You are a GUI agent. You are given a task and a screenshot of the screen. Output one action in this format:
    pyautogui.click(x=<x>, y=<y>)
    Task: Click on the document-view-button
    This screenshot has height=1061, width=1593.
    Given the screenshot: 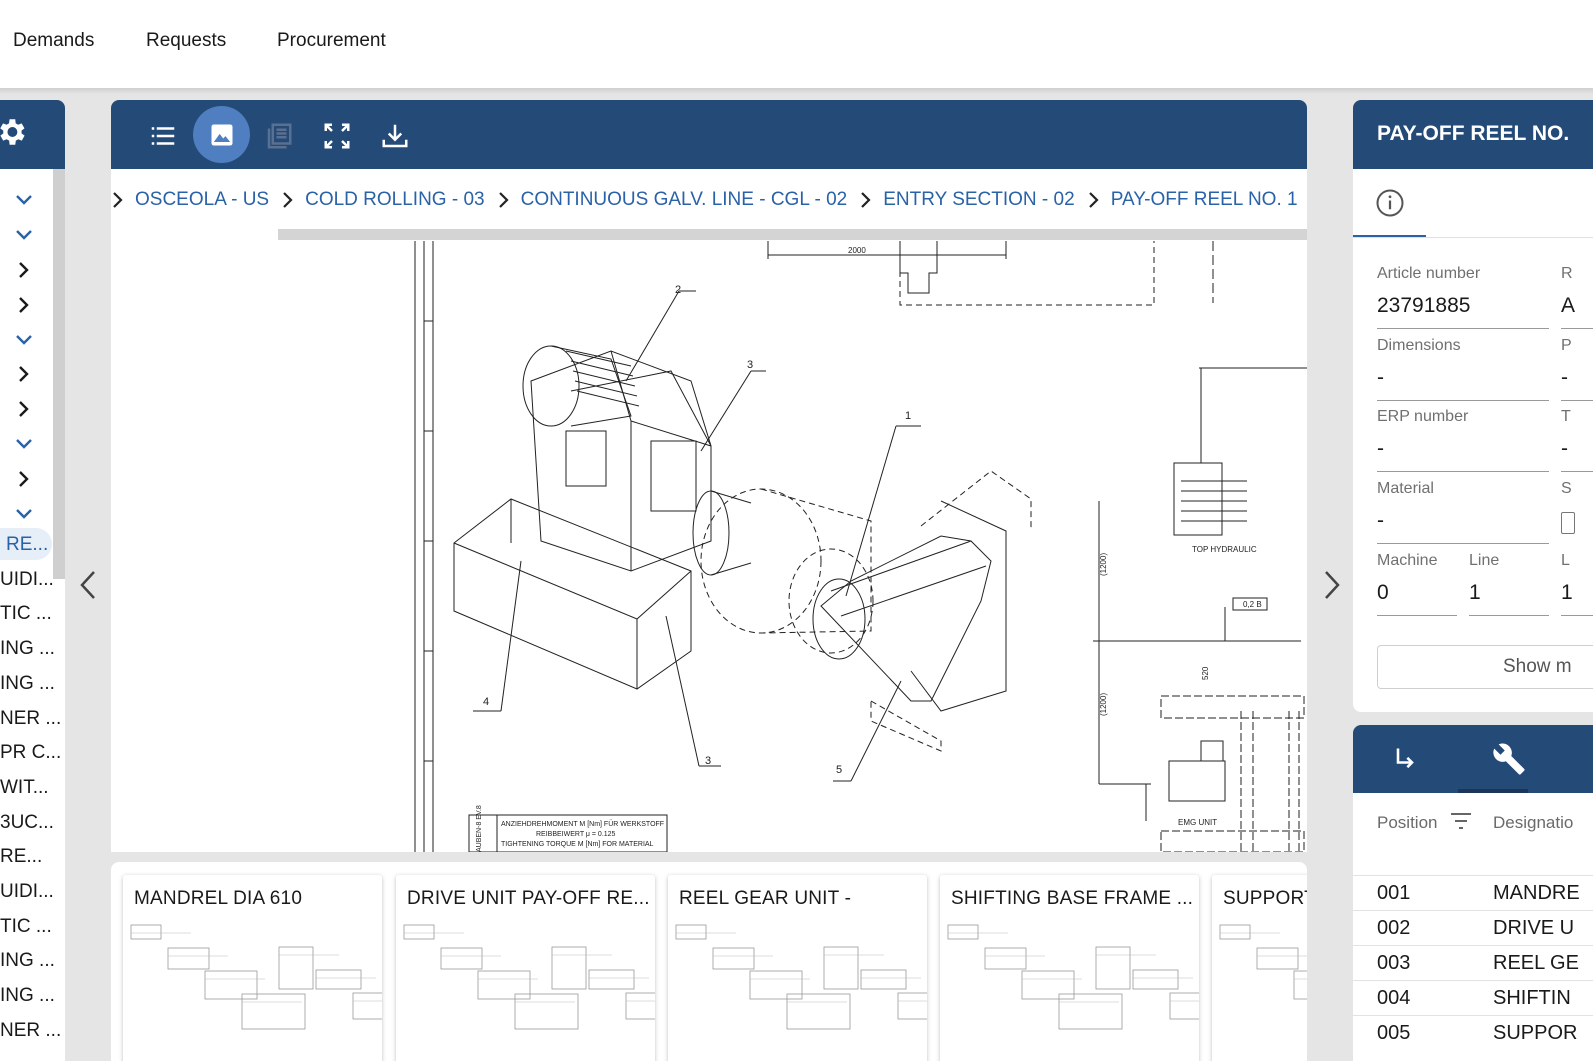 What is the action you would take?
    pyautogui.click(x=279, y=136)
    